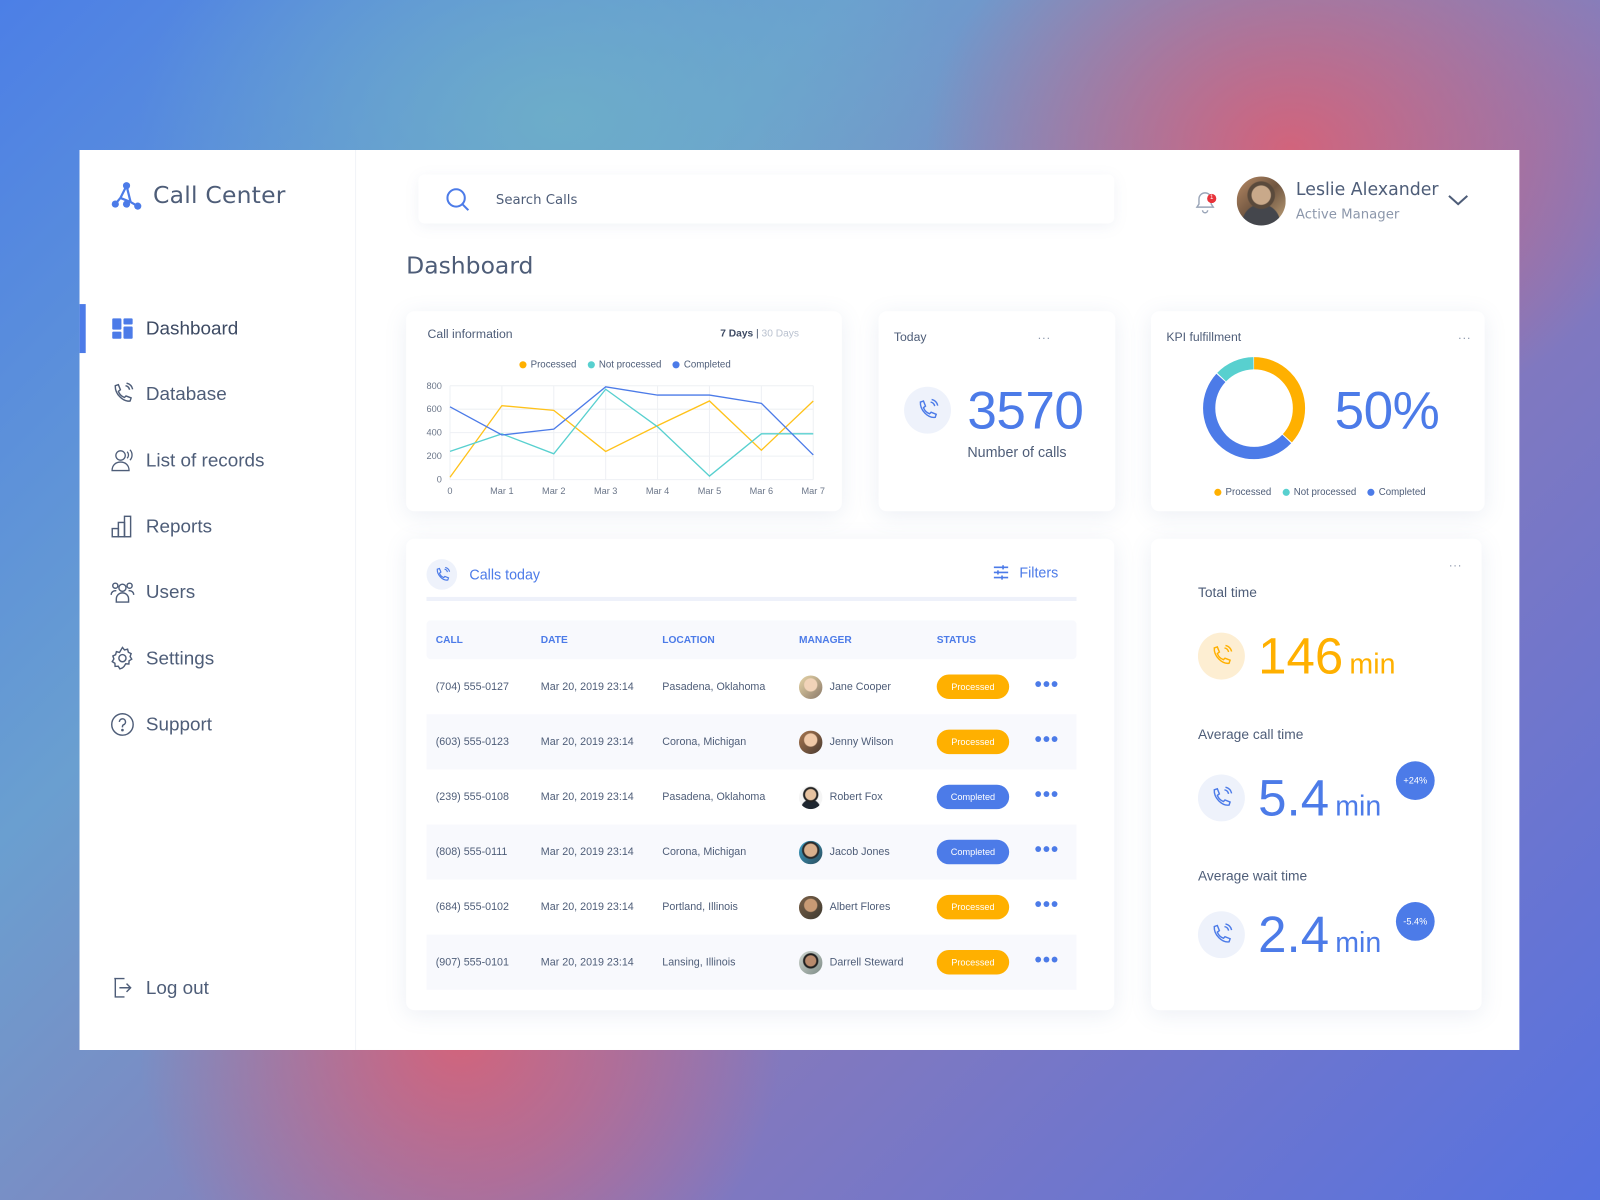  I want to click on legend-completed: Completed, so click(1396, 492).